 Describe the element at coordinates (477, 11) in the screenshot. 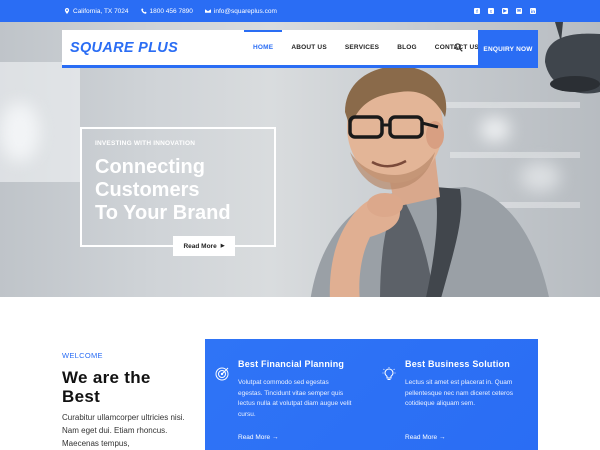

I see `facebook-icon: f` at that location.